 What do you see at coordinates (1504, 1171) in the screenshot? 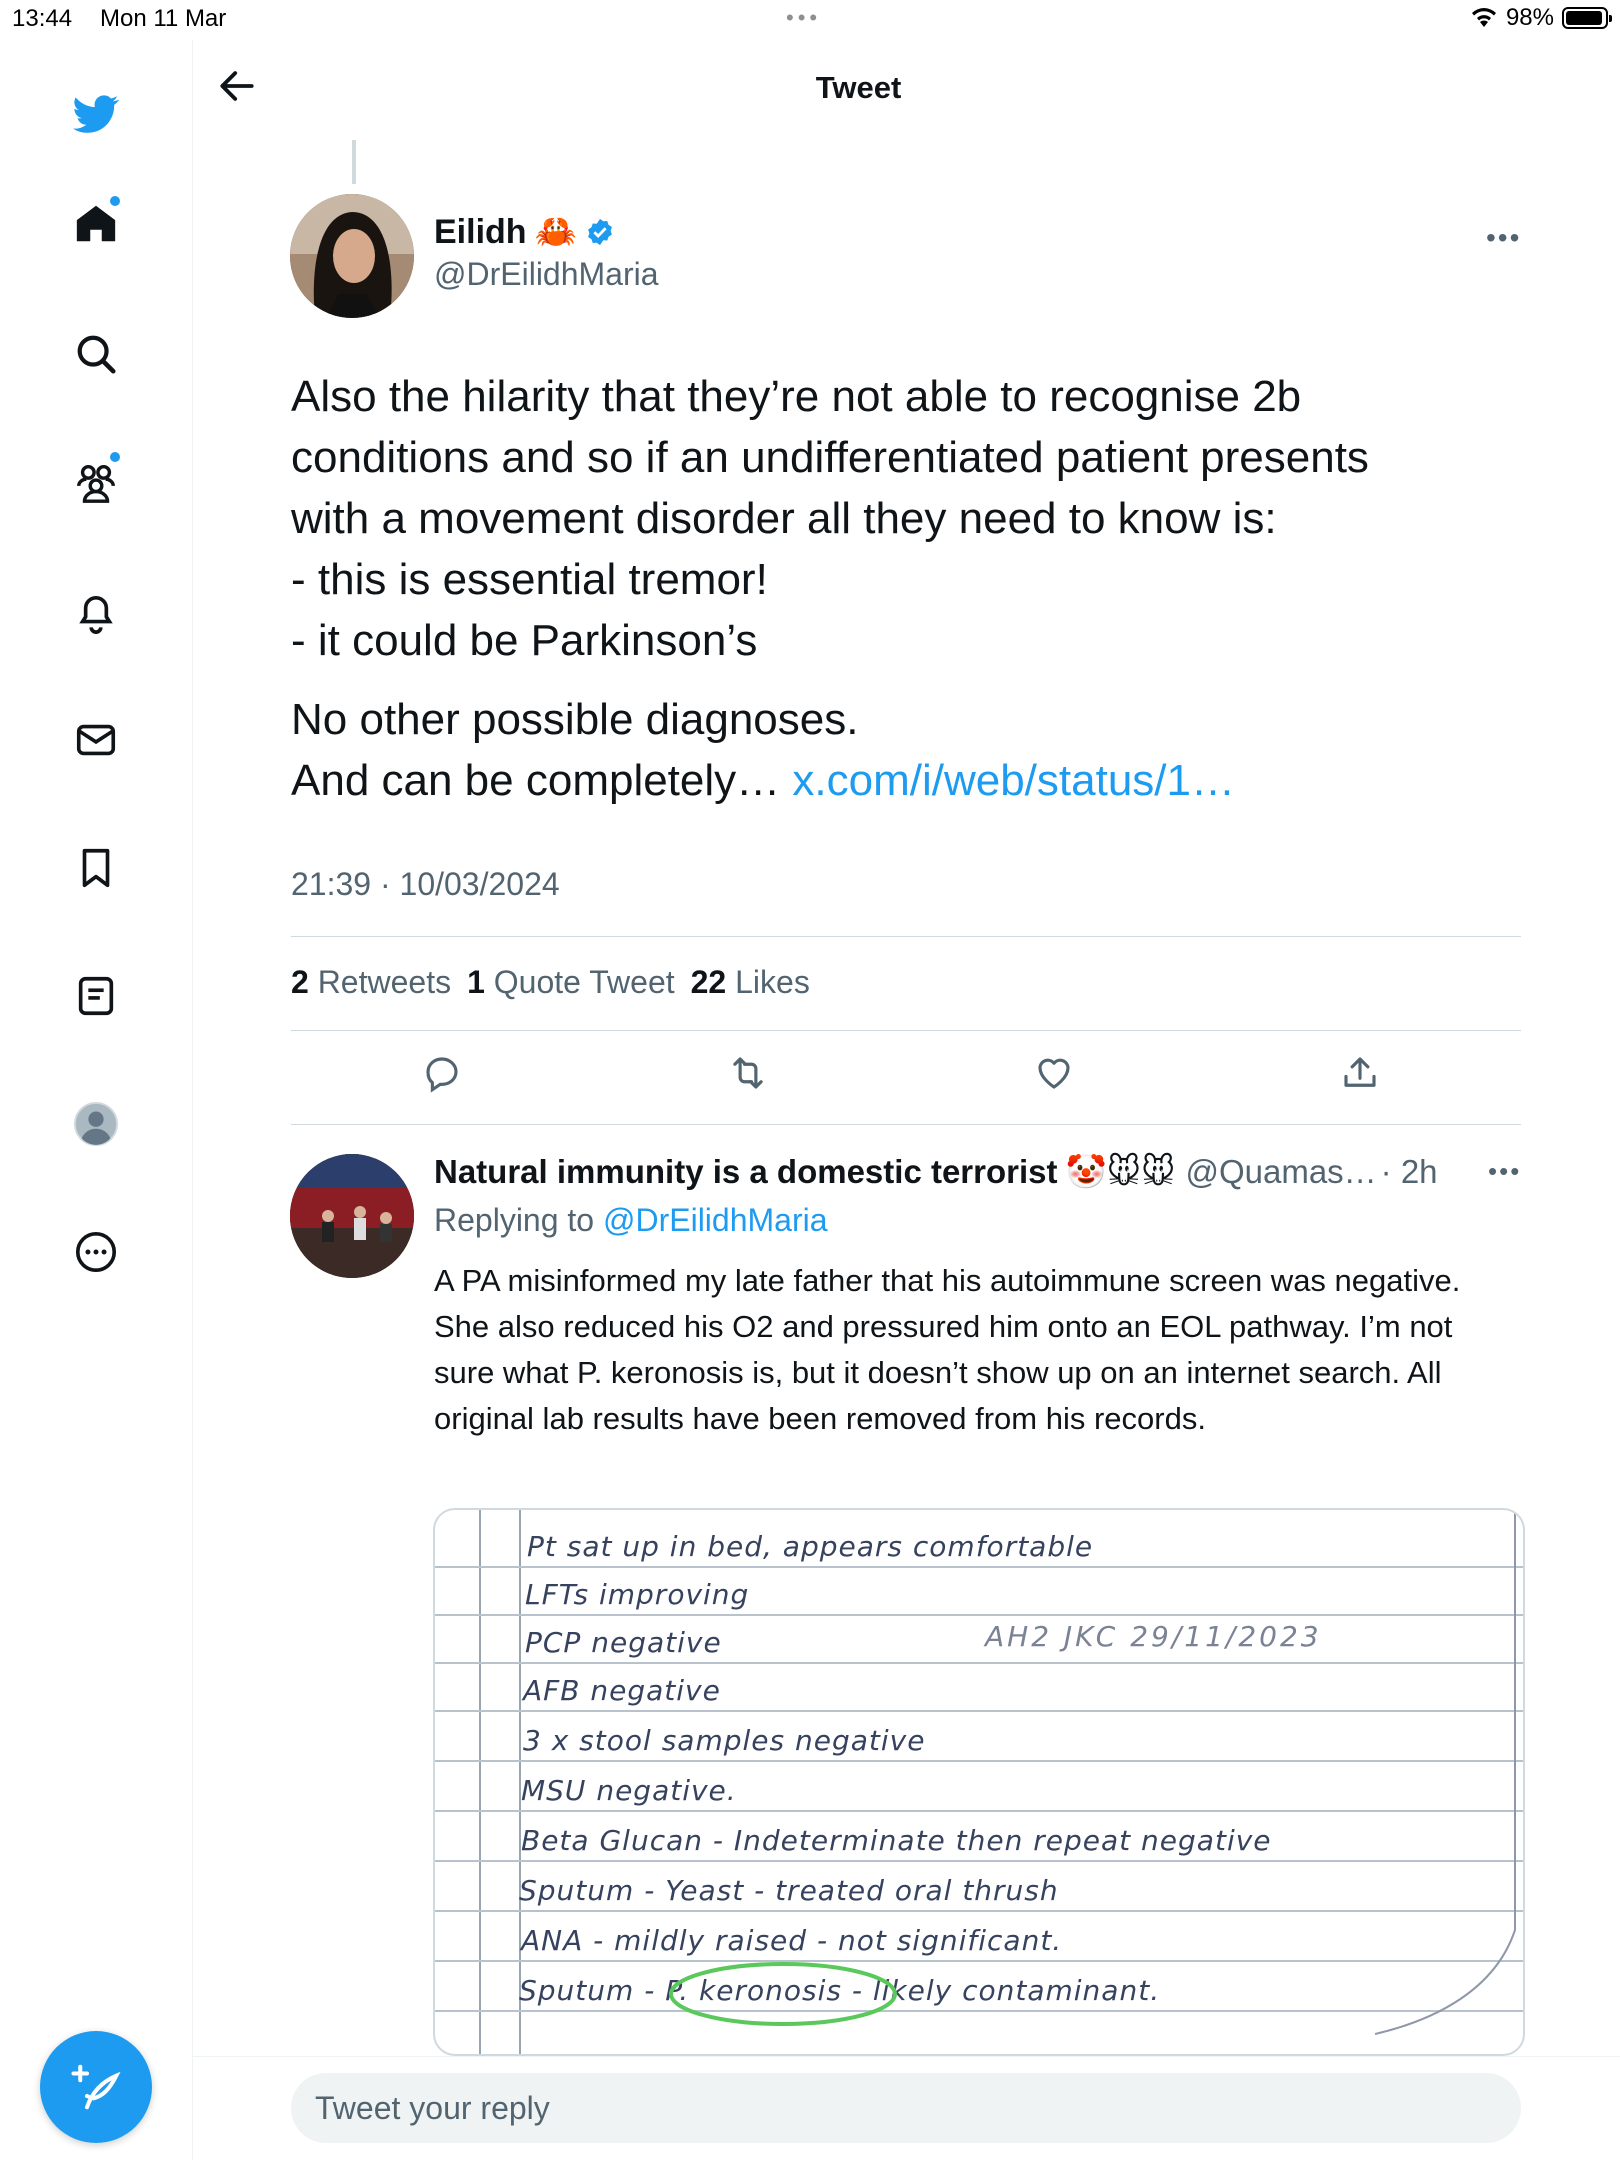
I see `reply-more-icon: •••` at bounding box center [1504, 1171].